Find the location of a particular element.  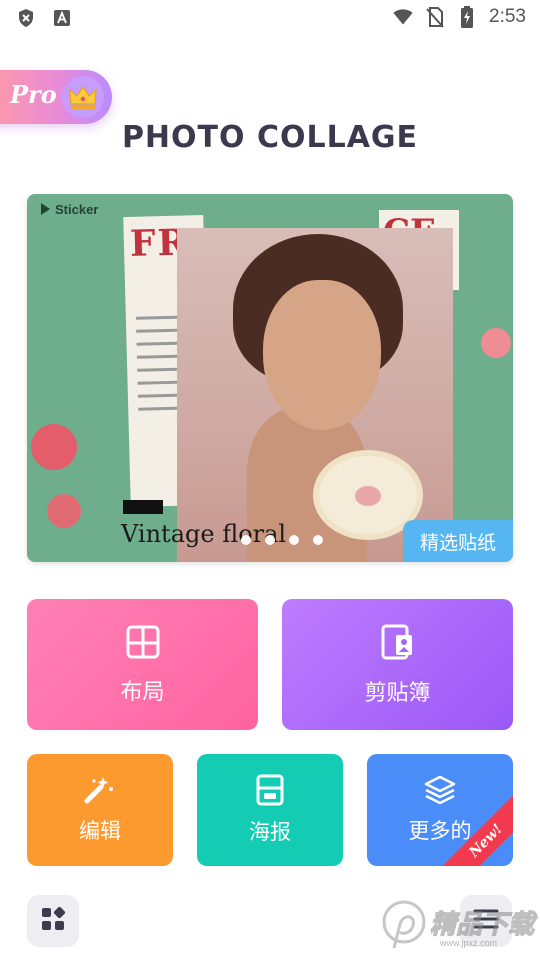

poster-button: 海报 is located at coordinates (270, 810).